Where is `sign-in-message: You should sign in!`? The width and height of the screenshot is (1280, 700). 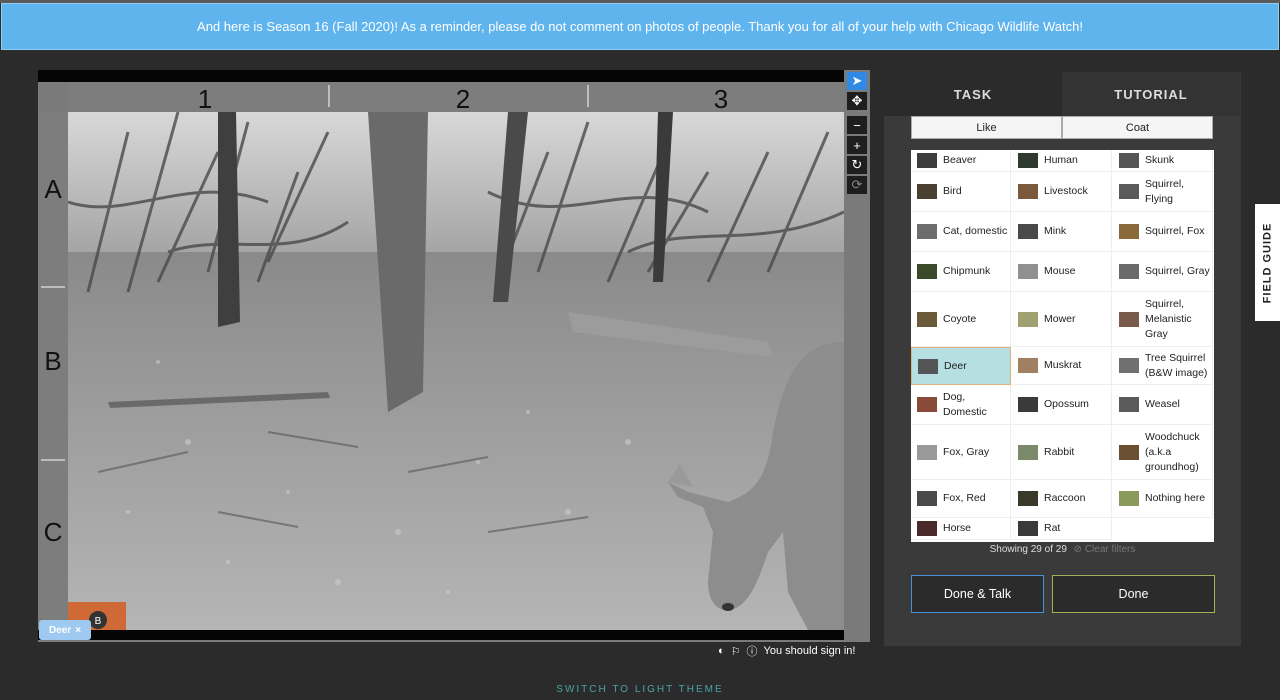
sign-in-message: You should sign in! is located at coordinates (809, 651).